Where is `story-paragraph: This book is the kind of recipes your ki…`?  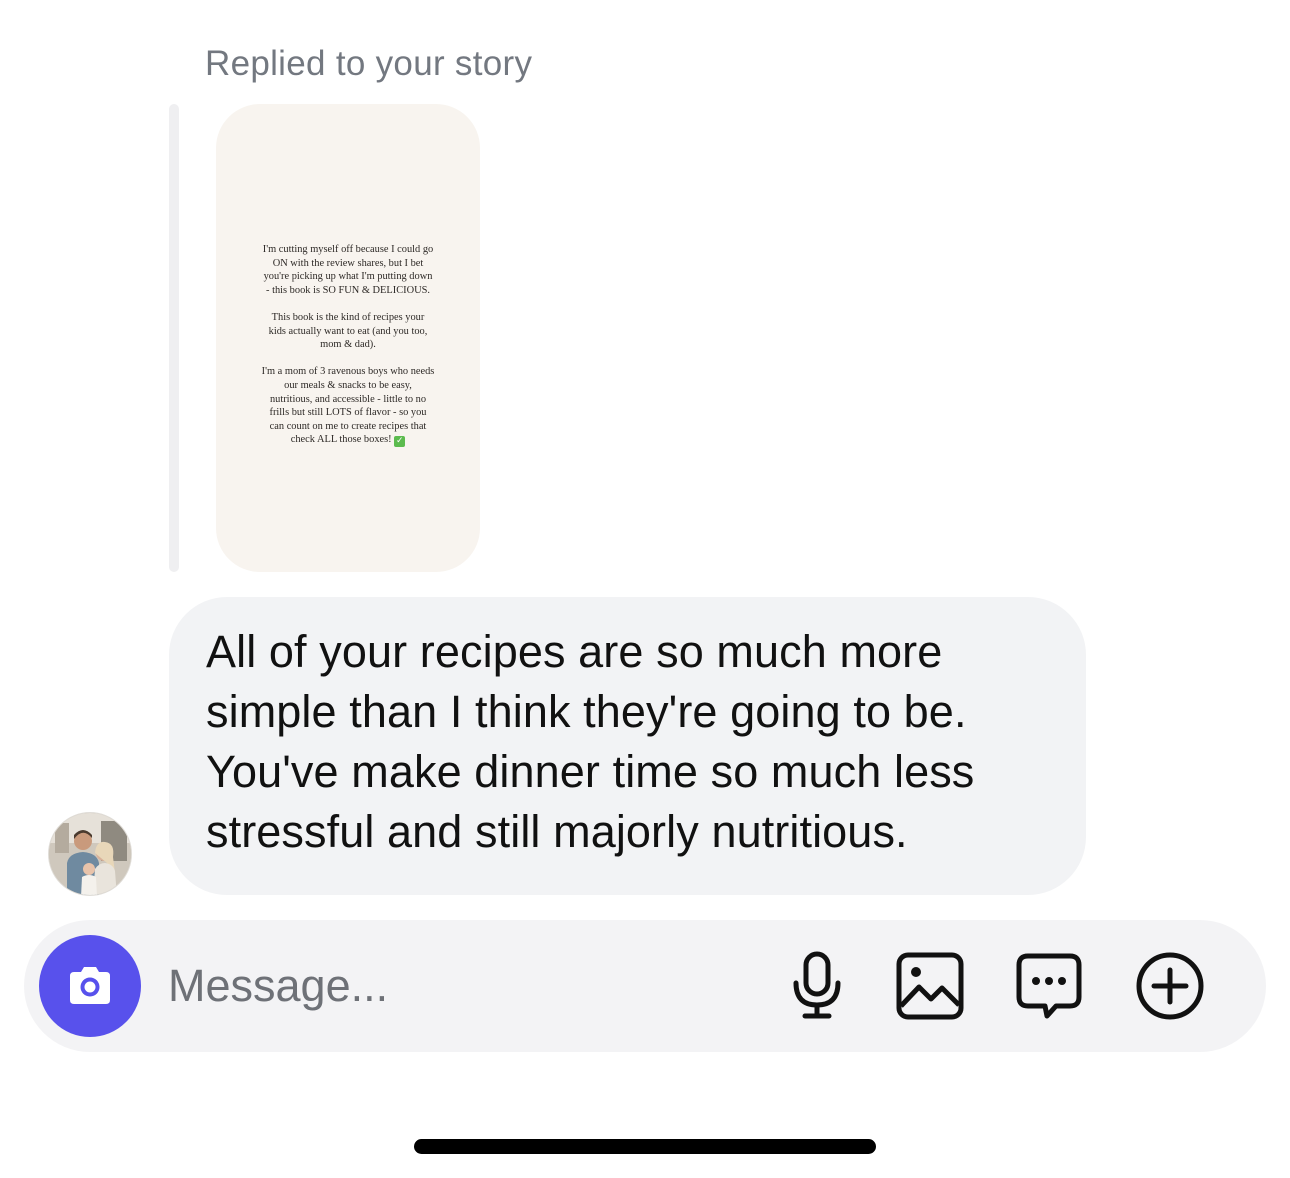
story-paragraph: This book is the kind of recipes your ki… is located at coordinates (348, 331).